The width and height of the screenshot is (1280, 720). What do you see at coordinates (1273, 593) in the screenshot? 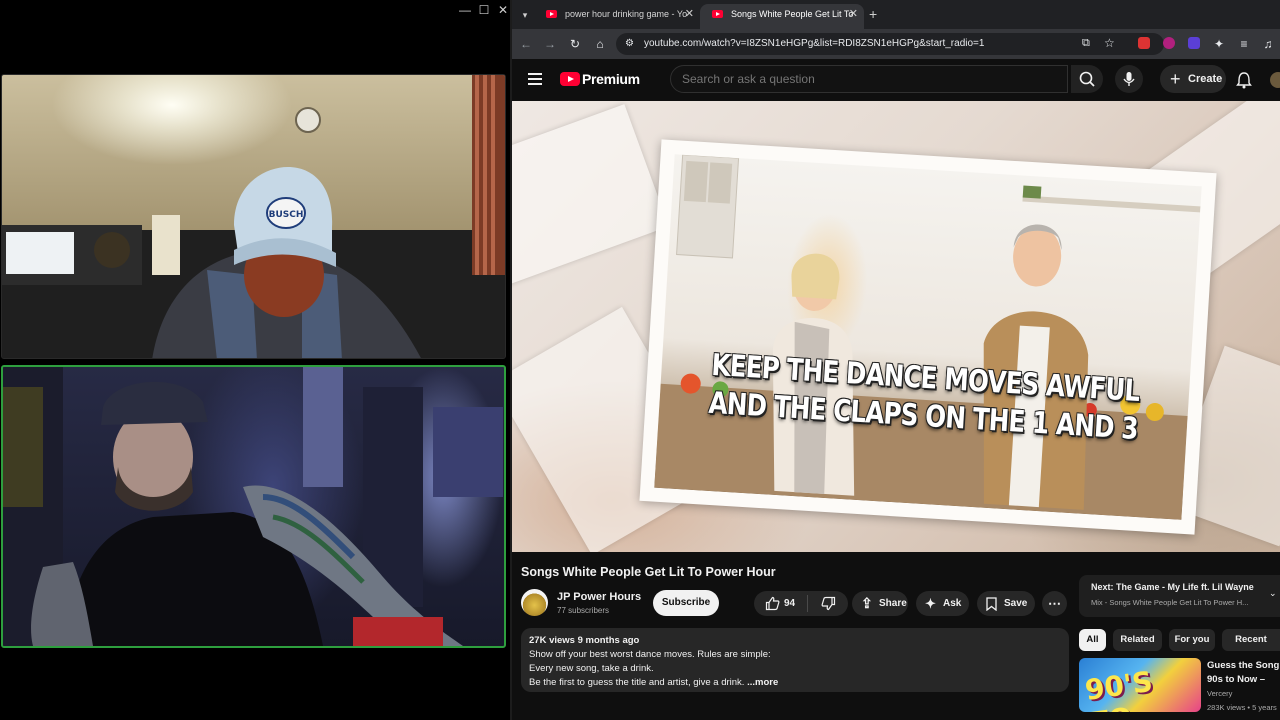
I see `chevron-down-icon: ⌄` at bounding box center [1273, 593].